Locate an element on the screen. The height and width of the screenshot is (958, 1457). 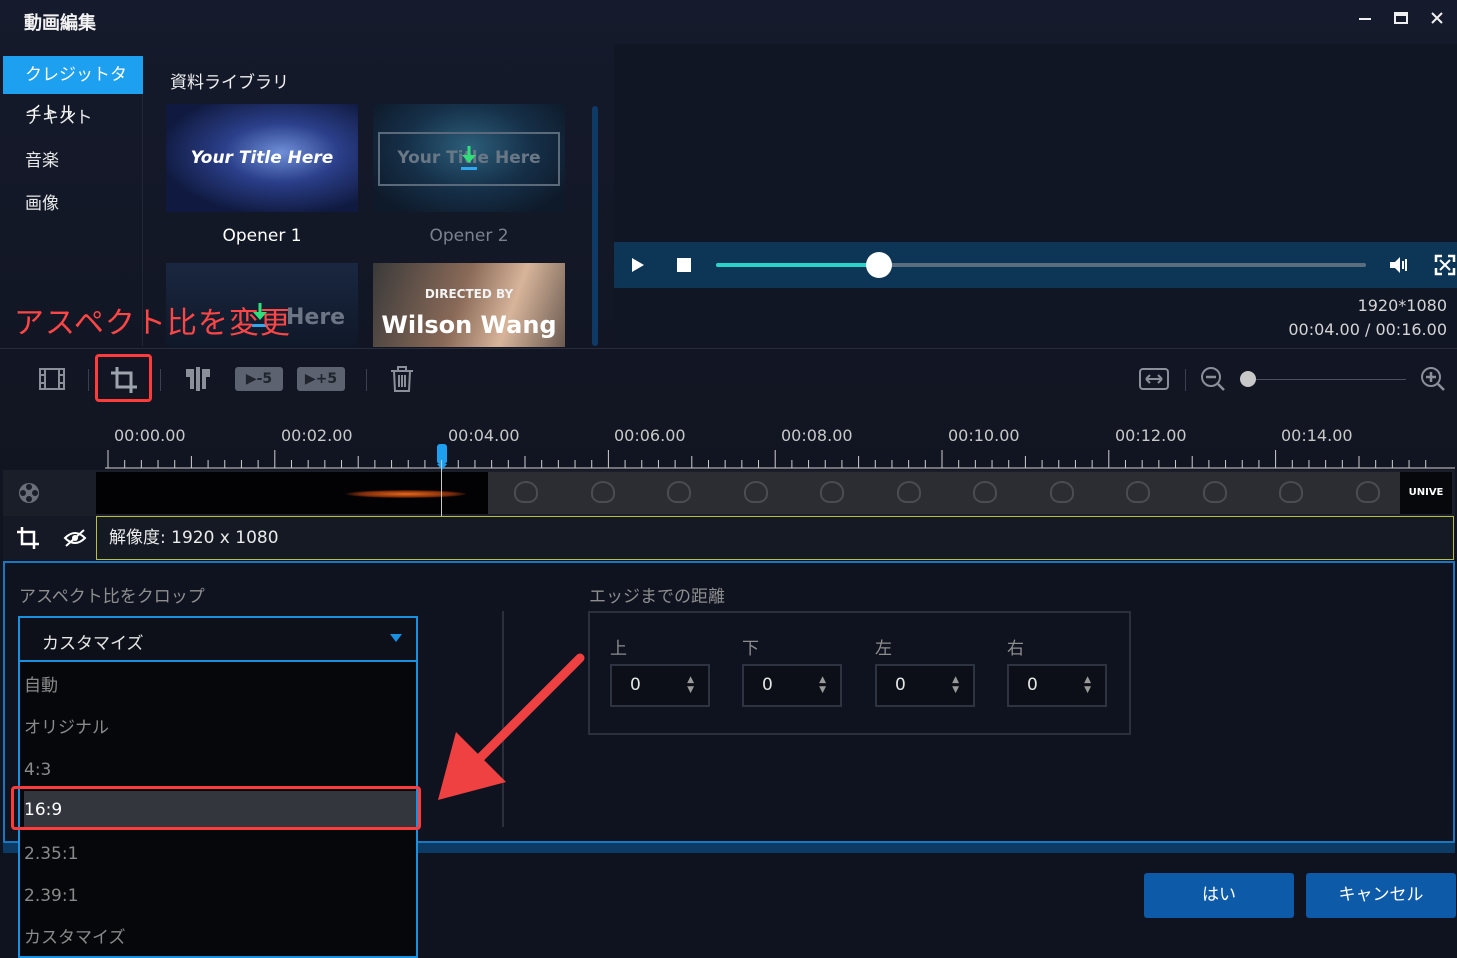
library-card-4: DIRECTED BY Wilson Wang is located at coordinates (469, 305).